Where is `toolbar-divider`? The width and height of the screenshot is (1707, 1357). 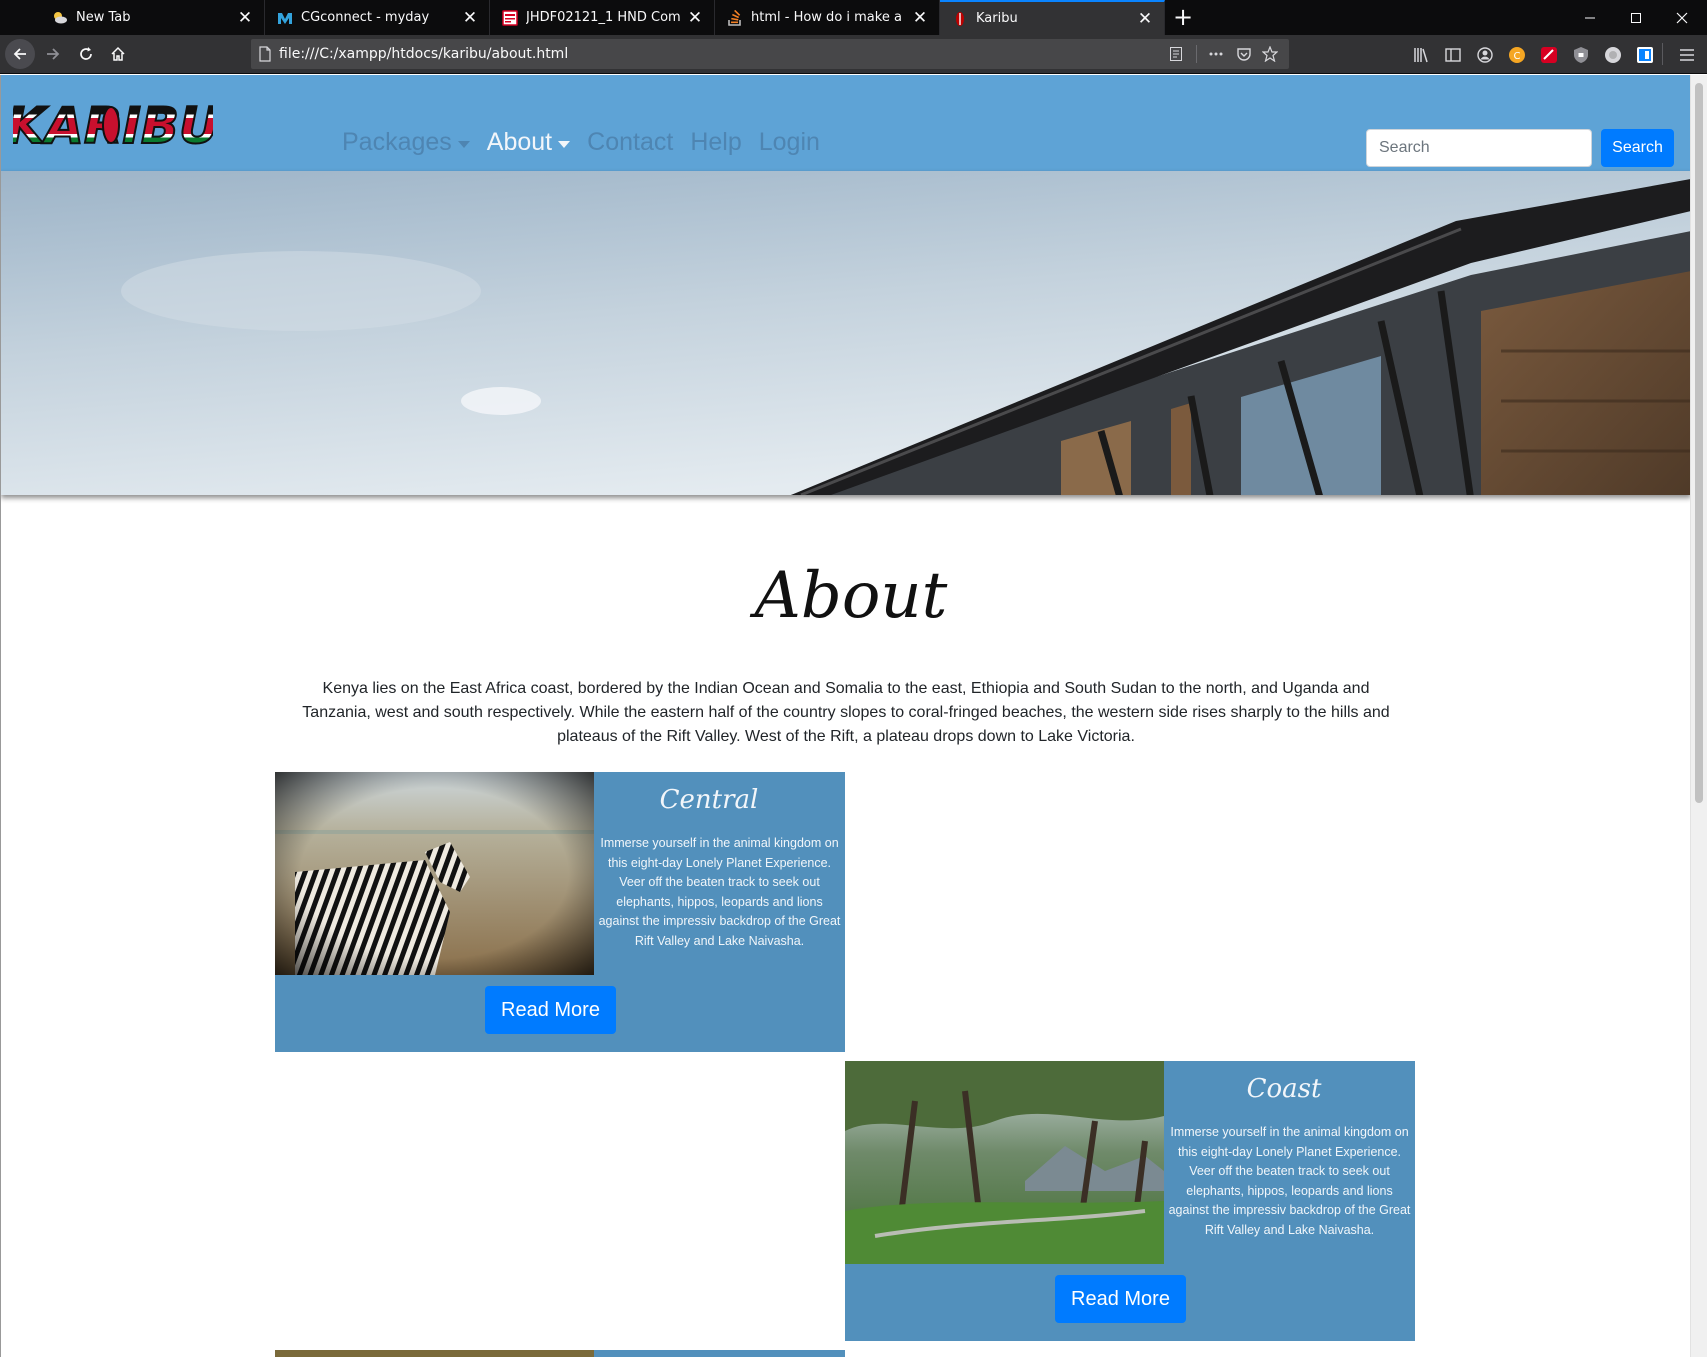 toolbar-divider is located at coordinates (1662, 54).